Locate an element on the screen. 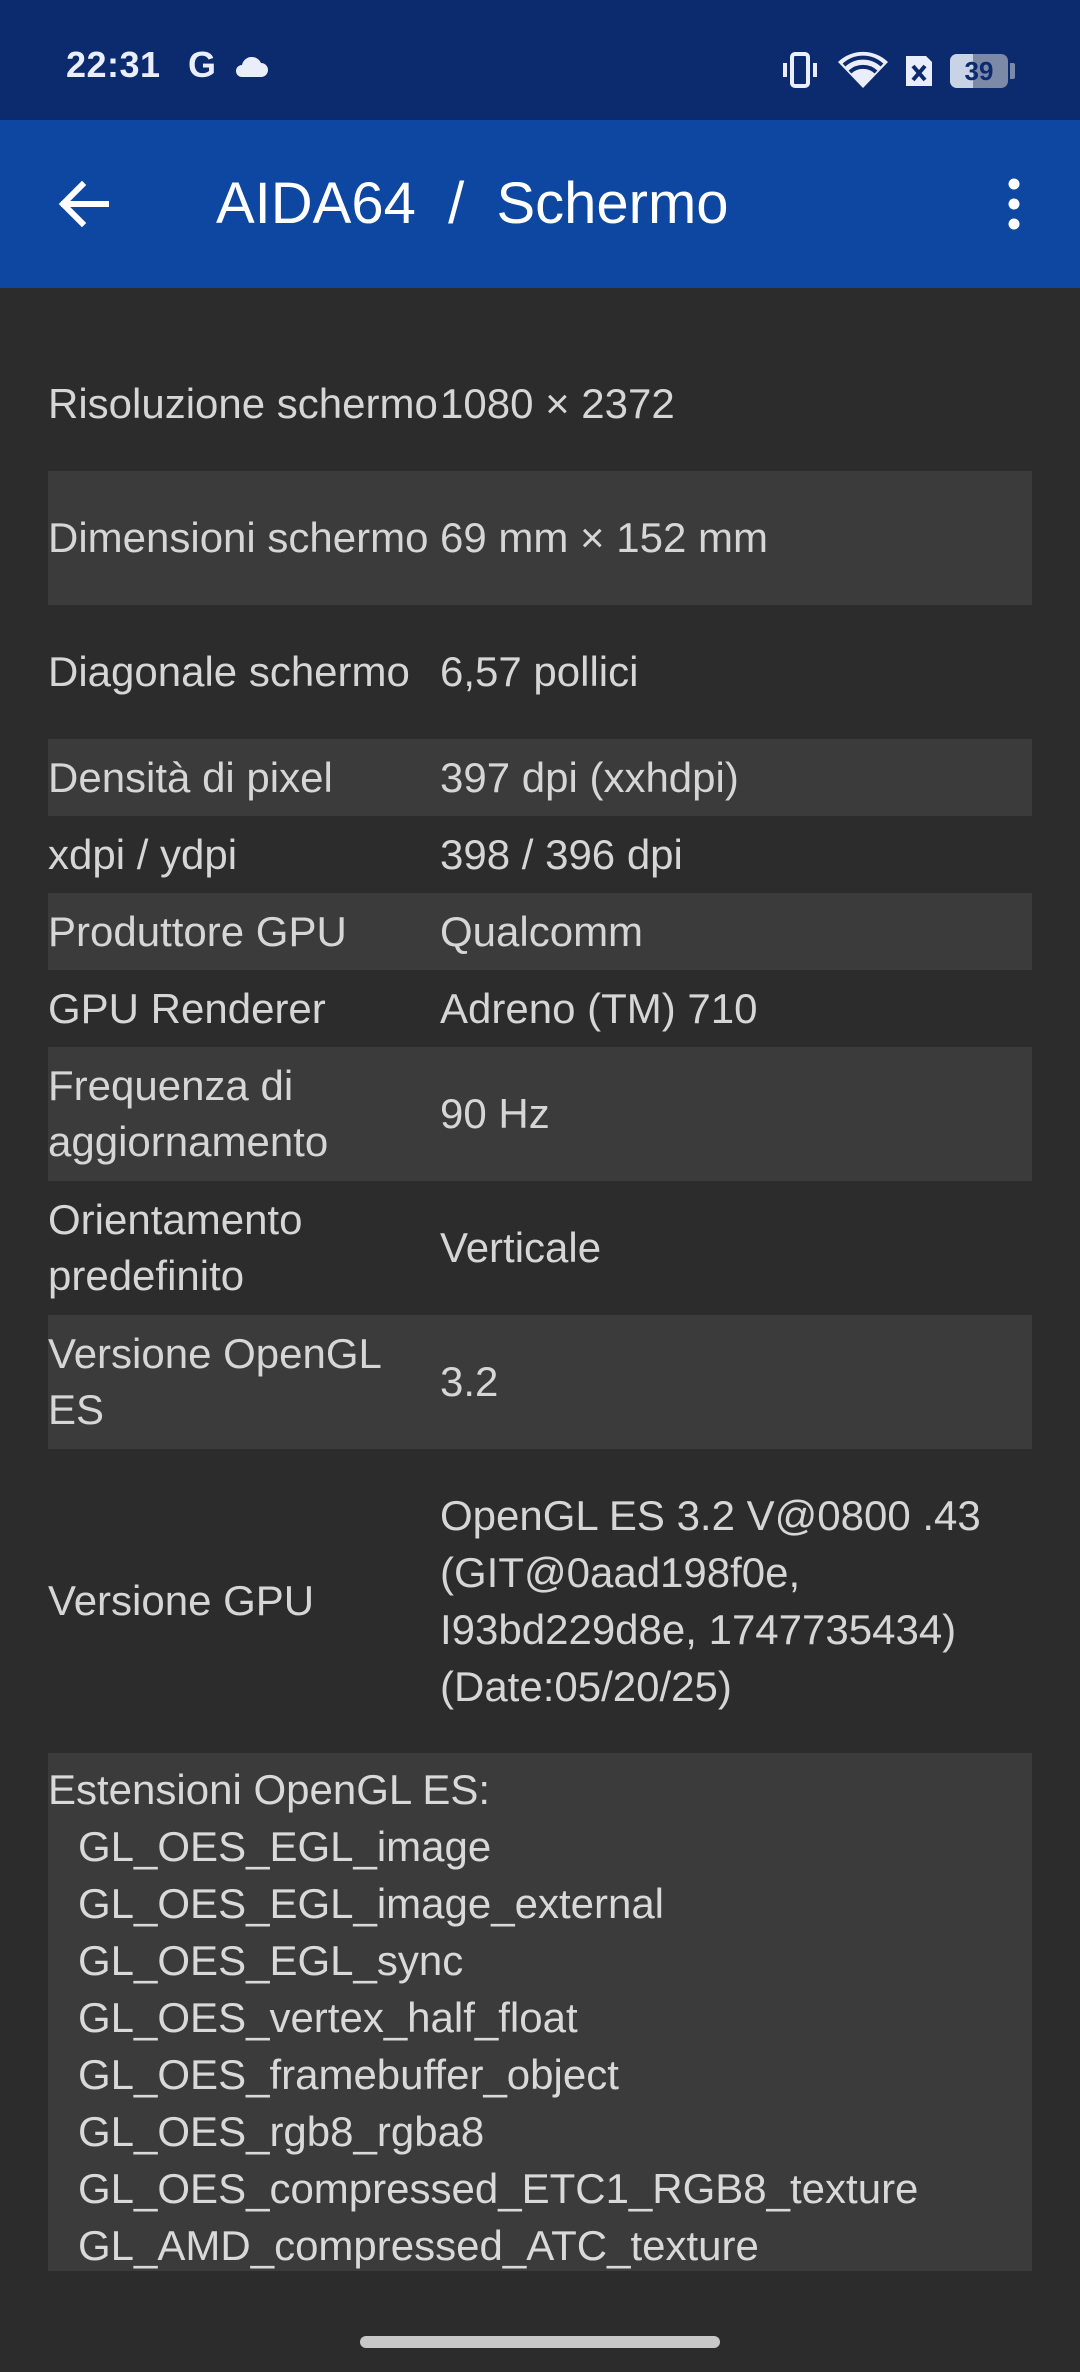 This screenshot has height=2372, width=1080. info-value: Verticale is located at coordinates (521, 1247).